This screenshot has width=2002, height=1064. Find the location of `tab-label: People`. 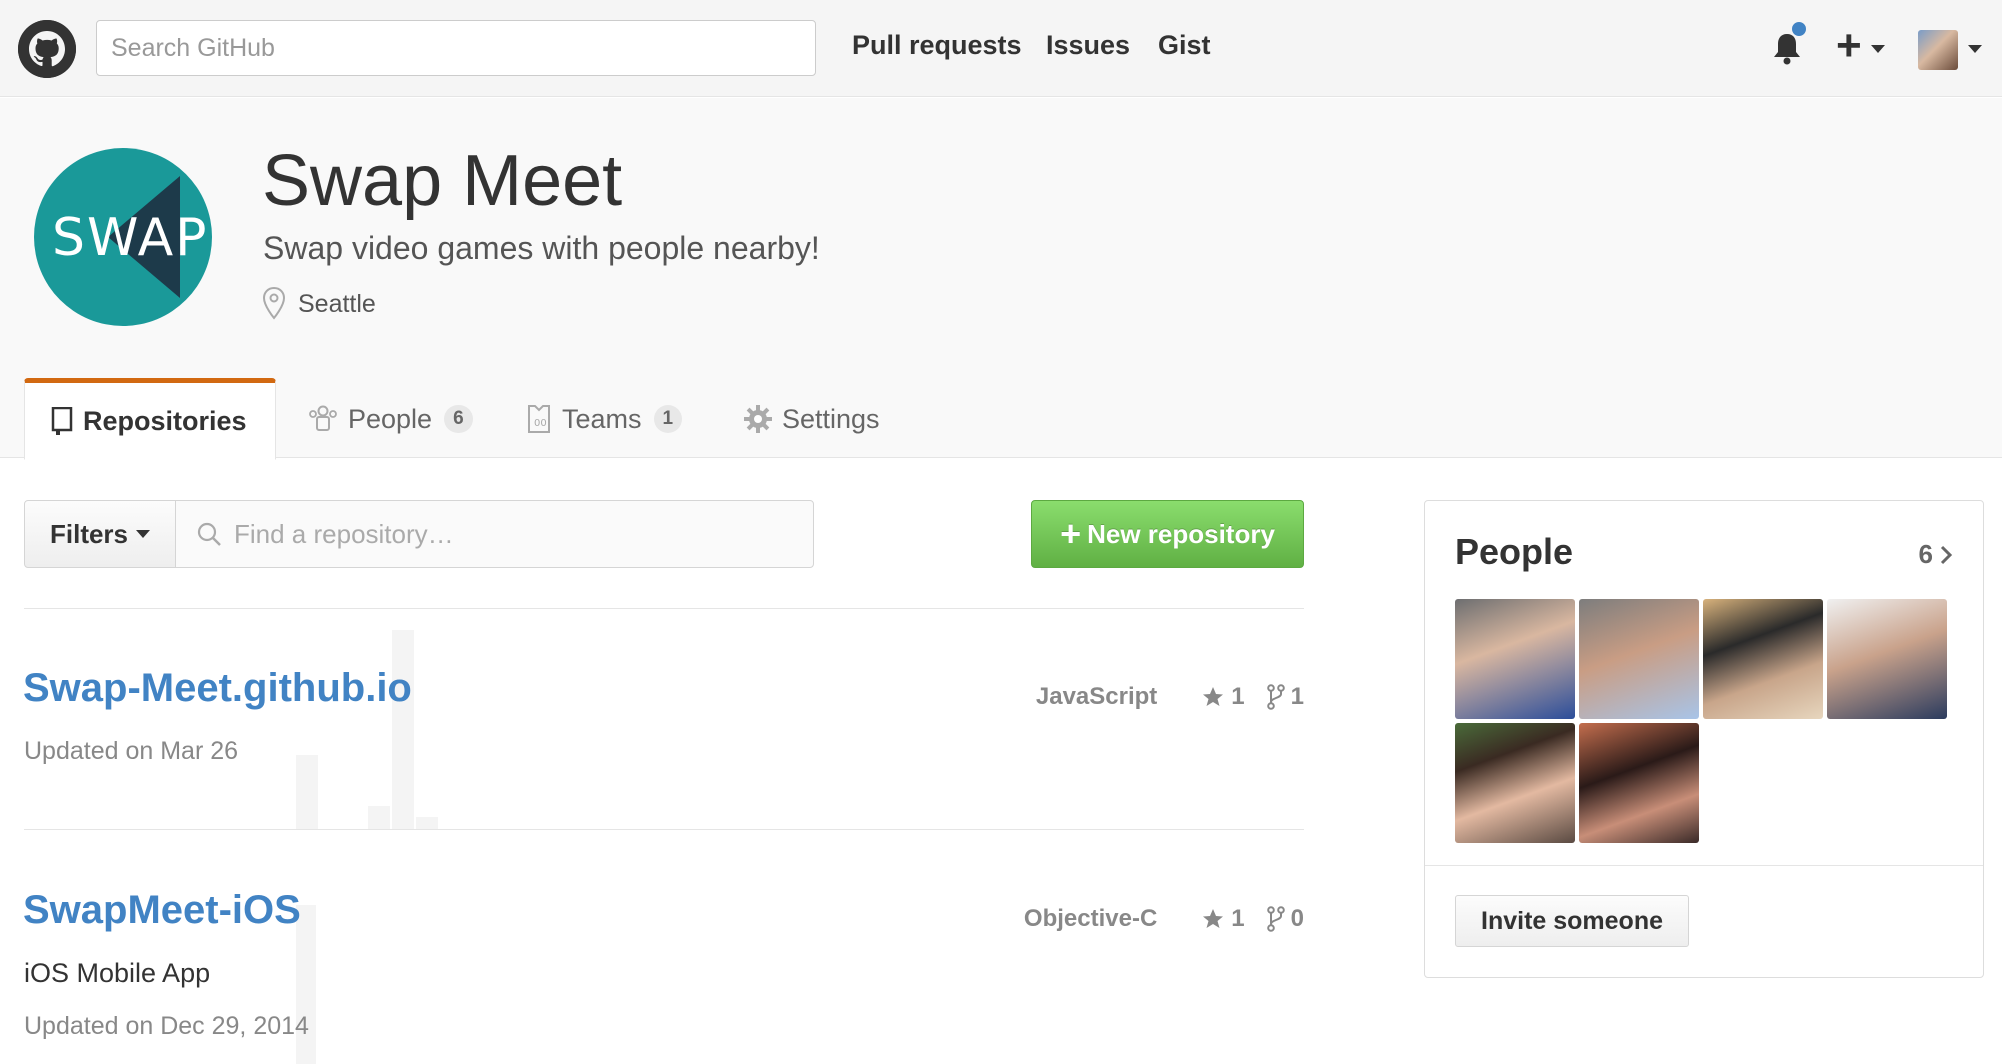

tab-label: People is located at coordinates (390, 418).